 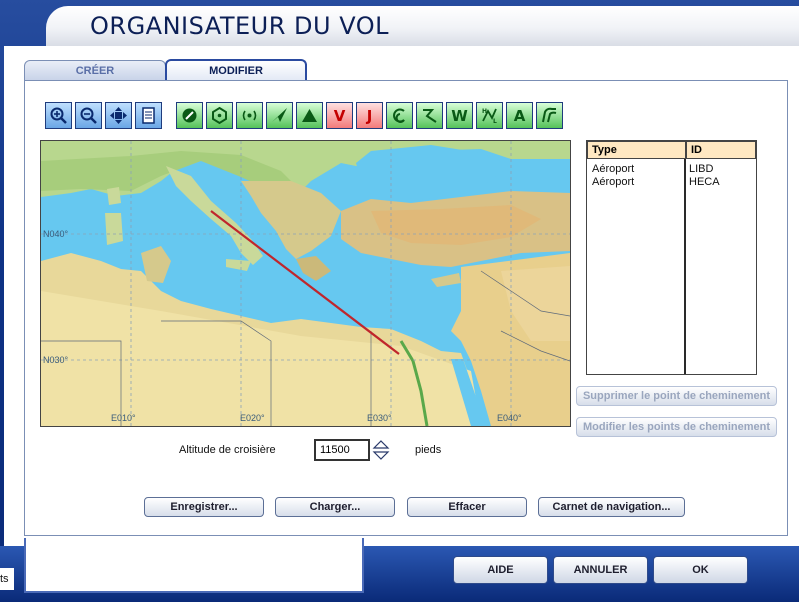 I want to click on intersection-filter-button, so click(x=309, y=115).